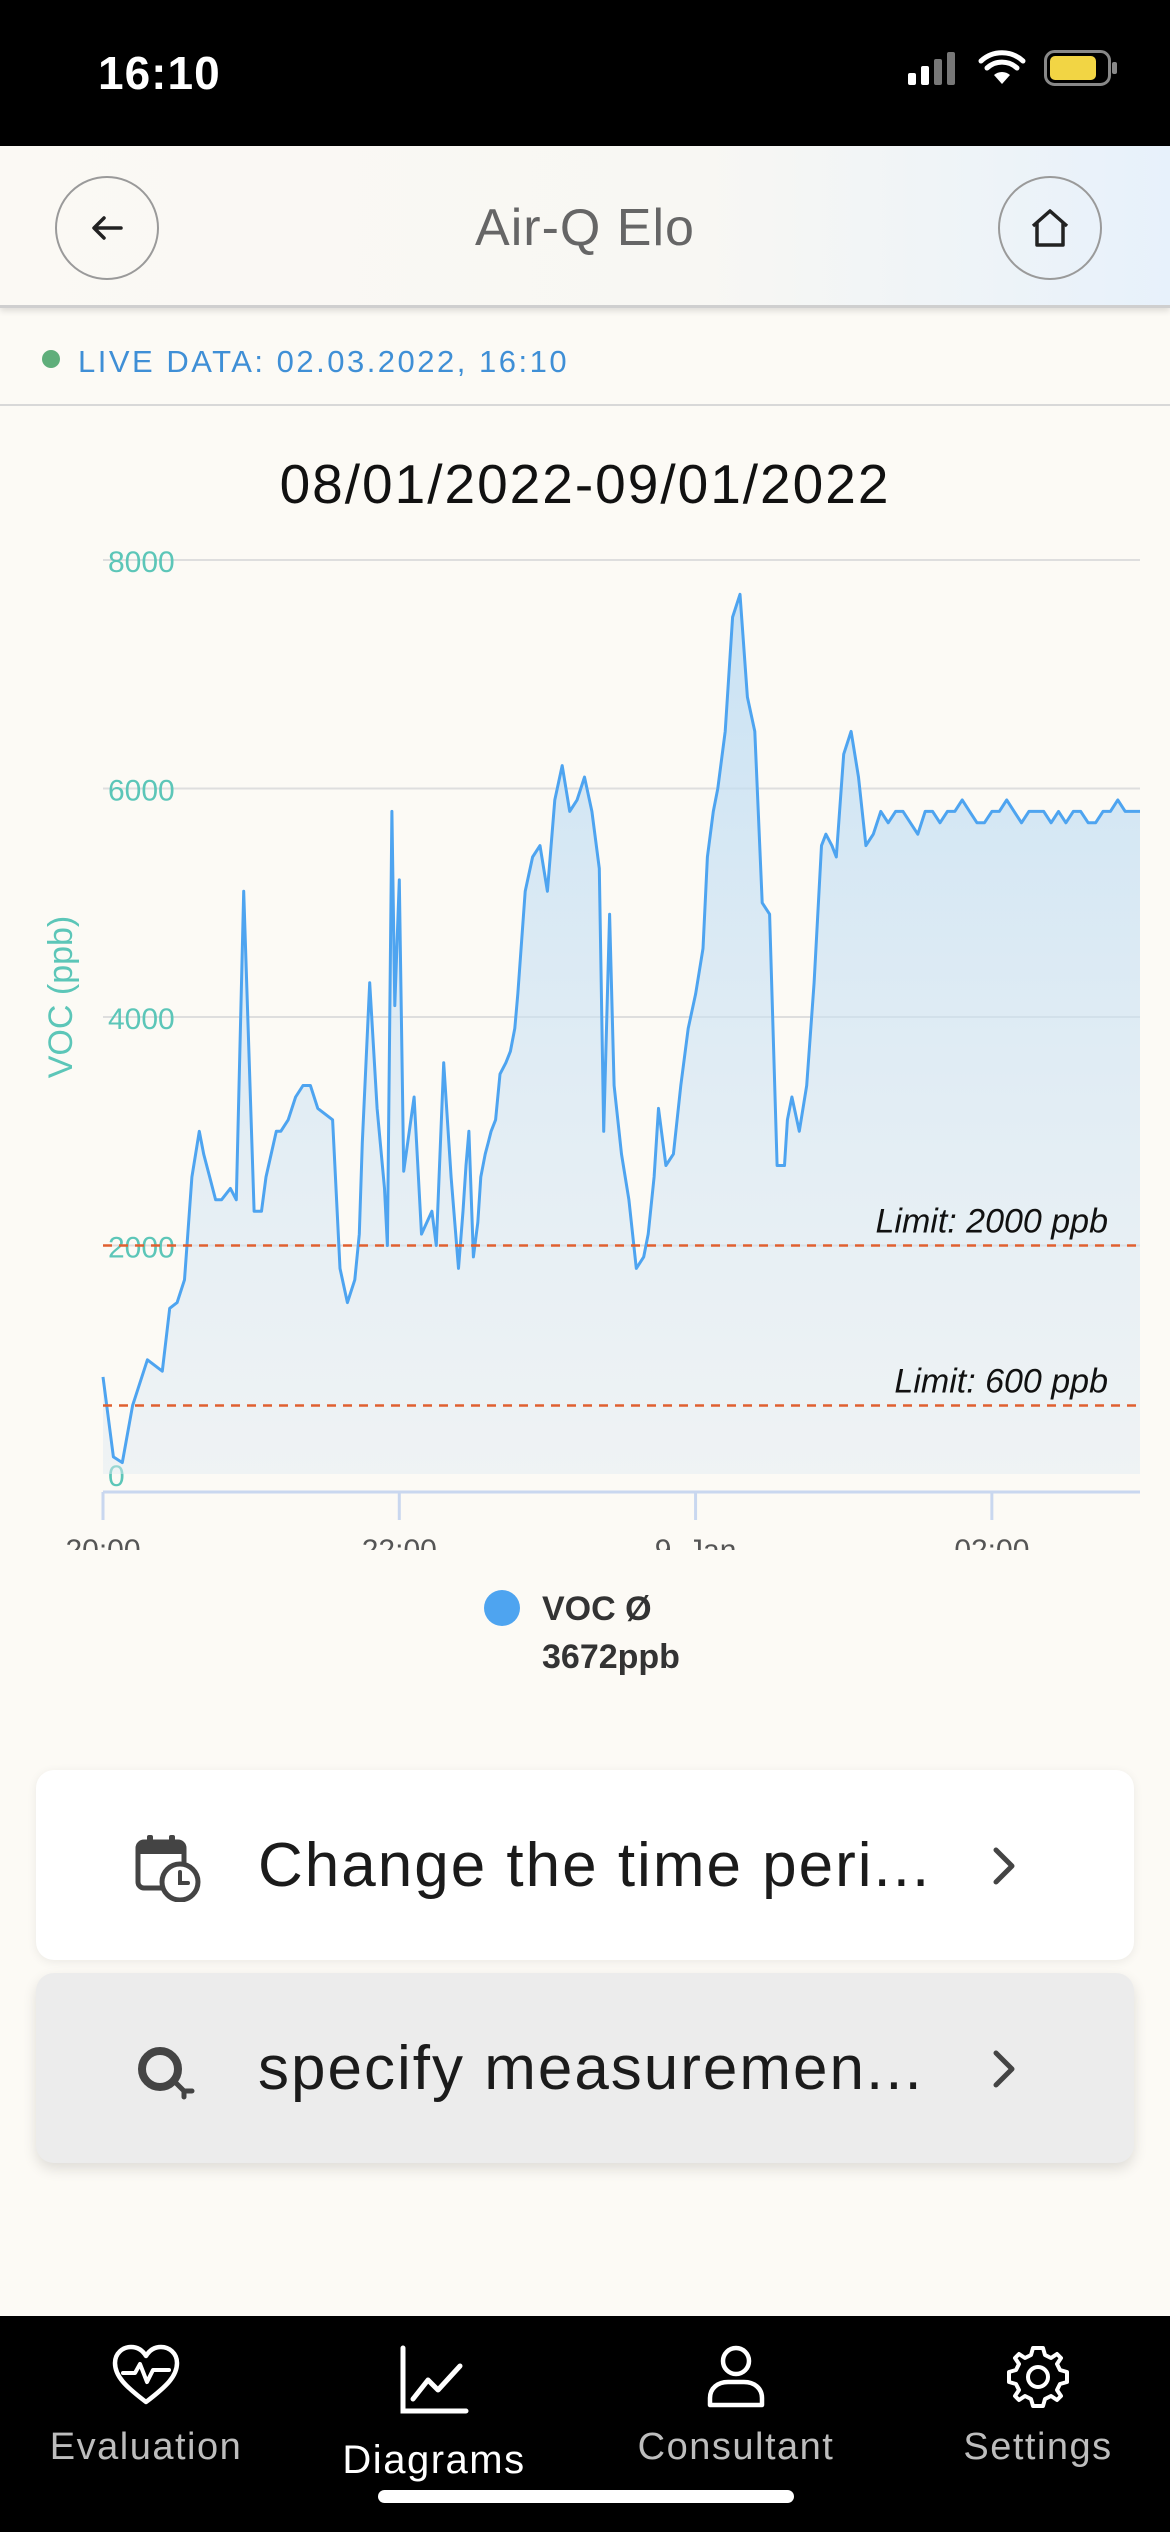 This screenshot has height=2532, width=1170. Describe the element at coordinates (1038, 2377) in the screenshot. I see `gear-icon` at that location.